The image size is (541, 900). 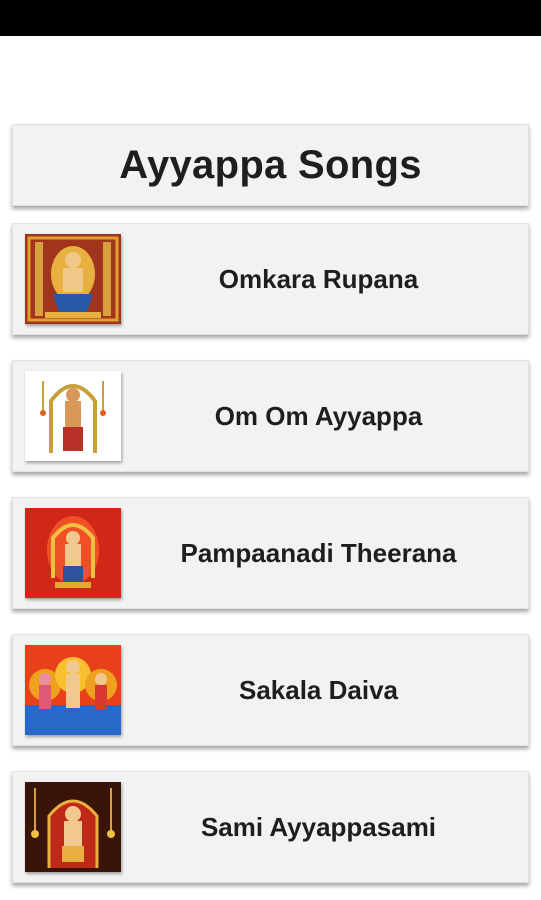 I want to click on title-card: Ayyappa Songs, so click(x=270, y=165).